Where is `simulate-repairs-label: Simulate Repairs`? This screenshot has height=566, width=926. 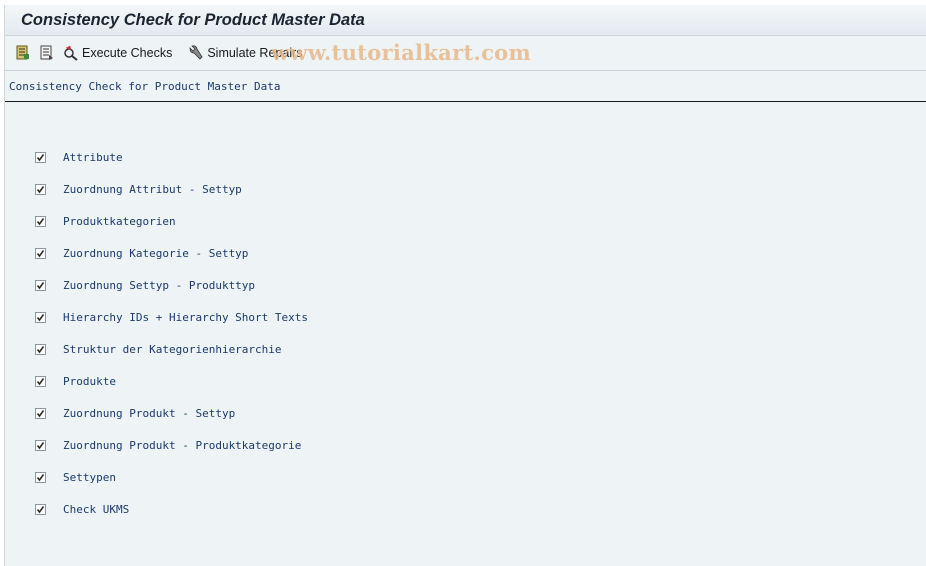
simulate-repairs-label: Simulate Repairs is located at coordinates (255, 53).